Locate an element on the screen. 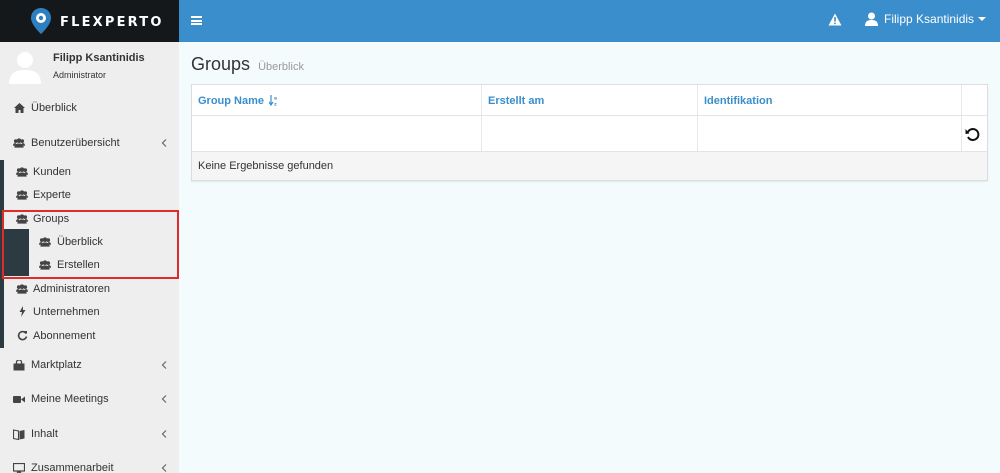 The width and height of the screenshot is (1000, 473). sidebar-item-meetings: Meine Meetings is located at coordinates (89, 399).